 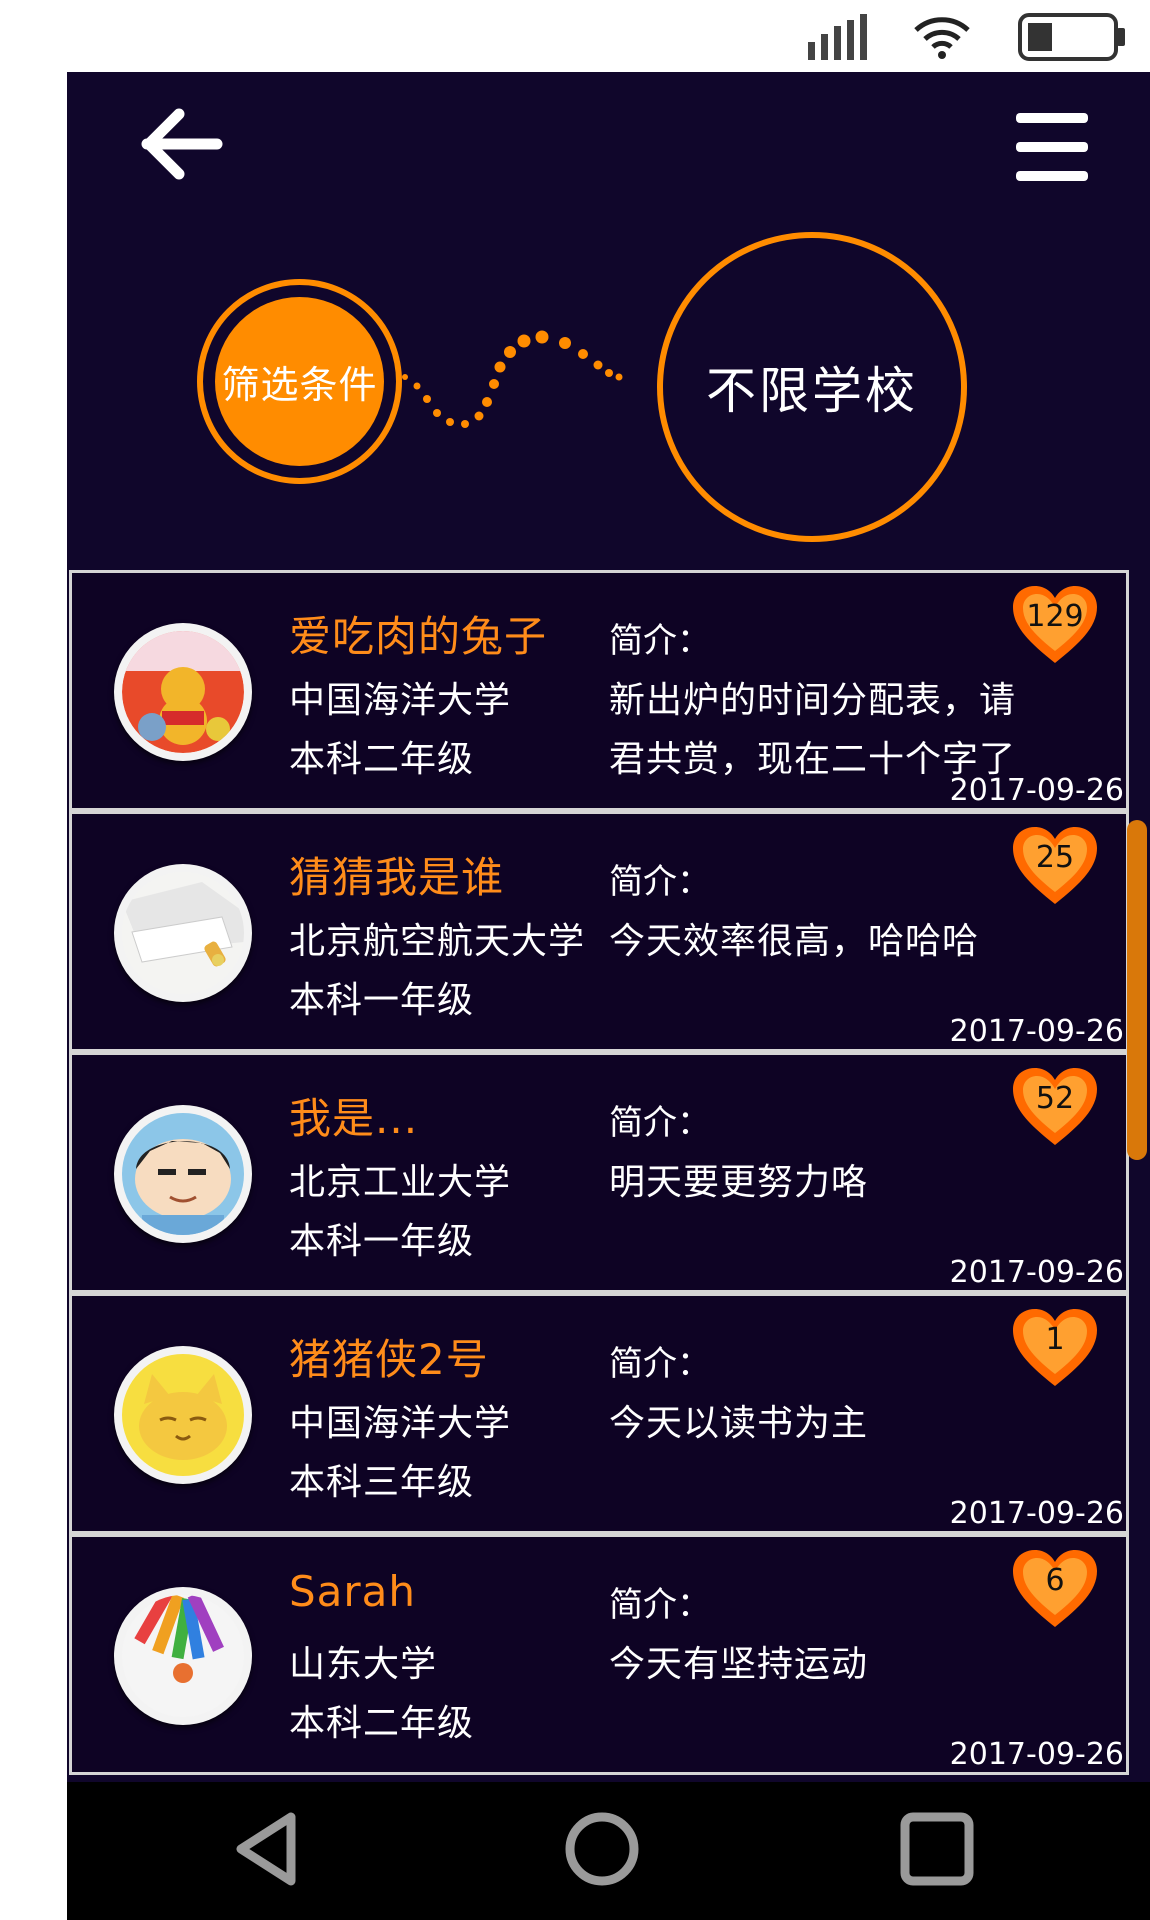 What do you see at coordinates (1137, 990) in the screenshot?
I see `scrollbar-thumb` at bounding box center [1137, 990].